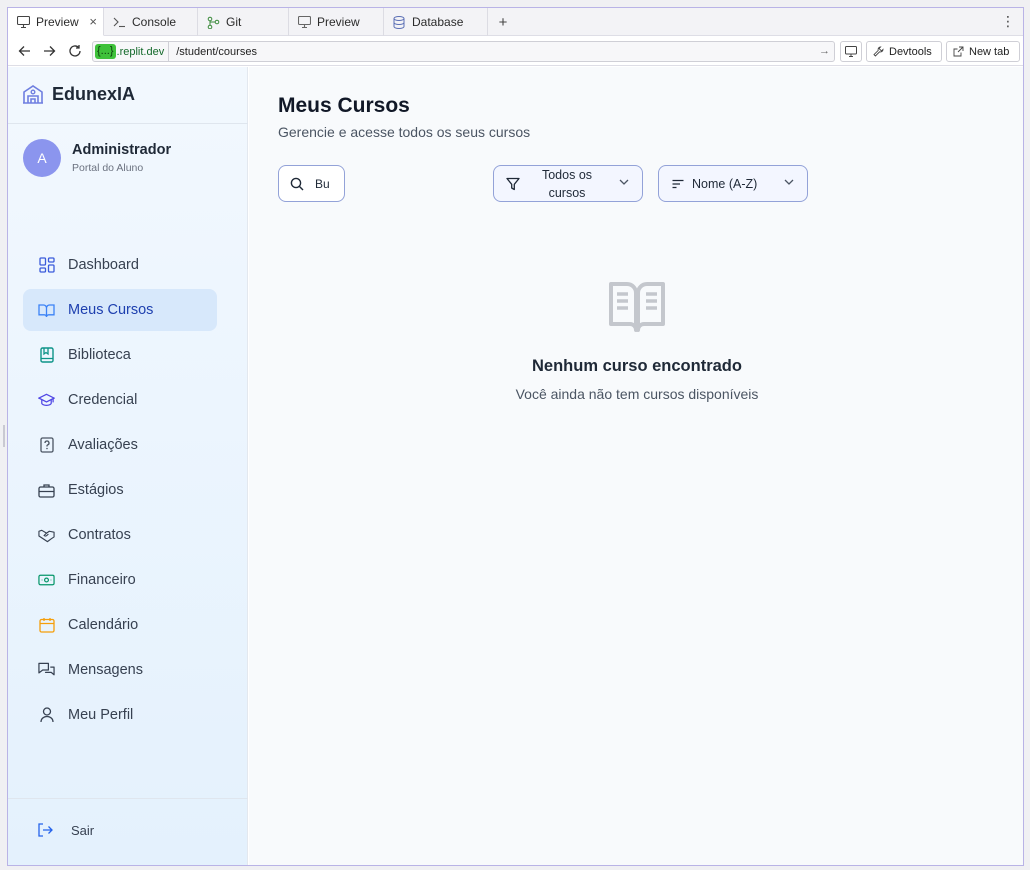 This screenshot has width=1030, height=870. I want to click on sidebar-item-label: Credencial, so click(103, 400).